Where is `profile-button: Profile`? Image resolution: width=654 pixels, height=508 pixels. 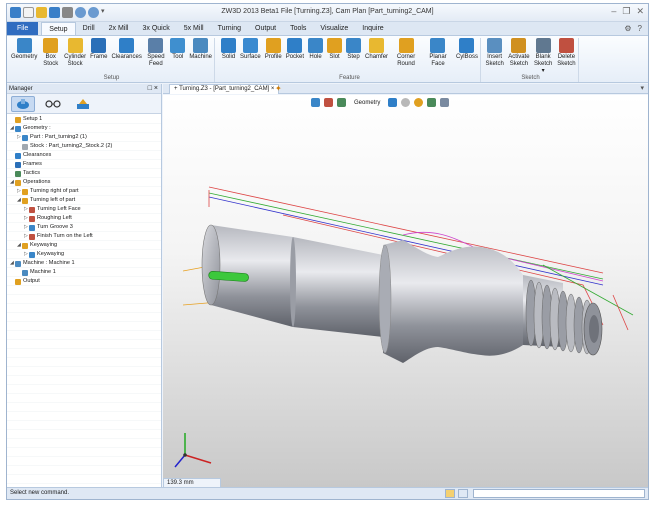 profile-button: Profile is located at coordinates (273, 49).